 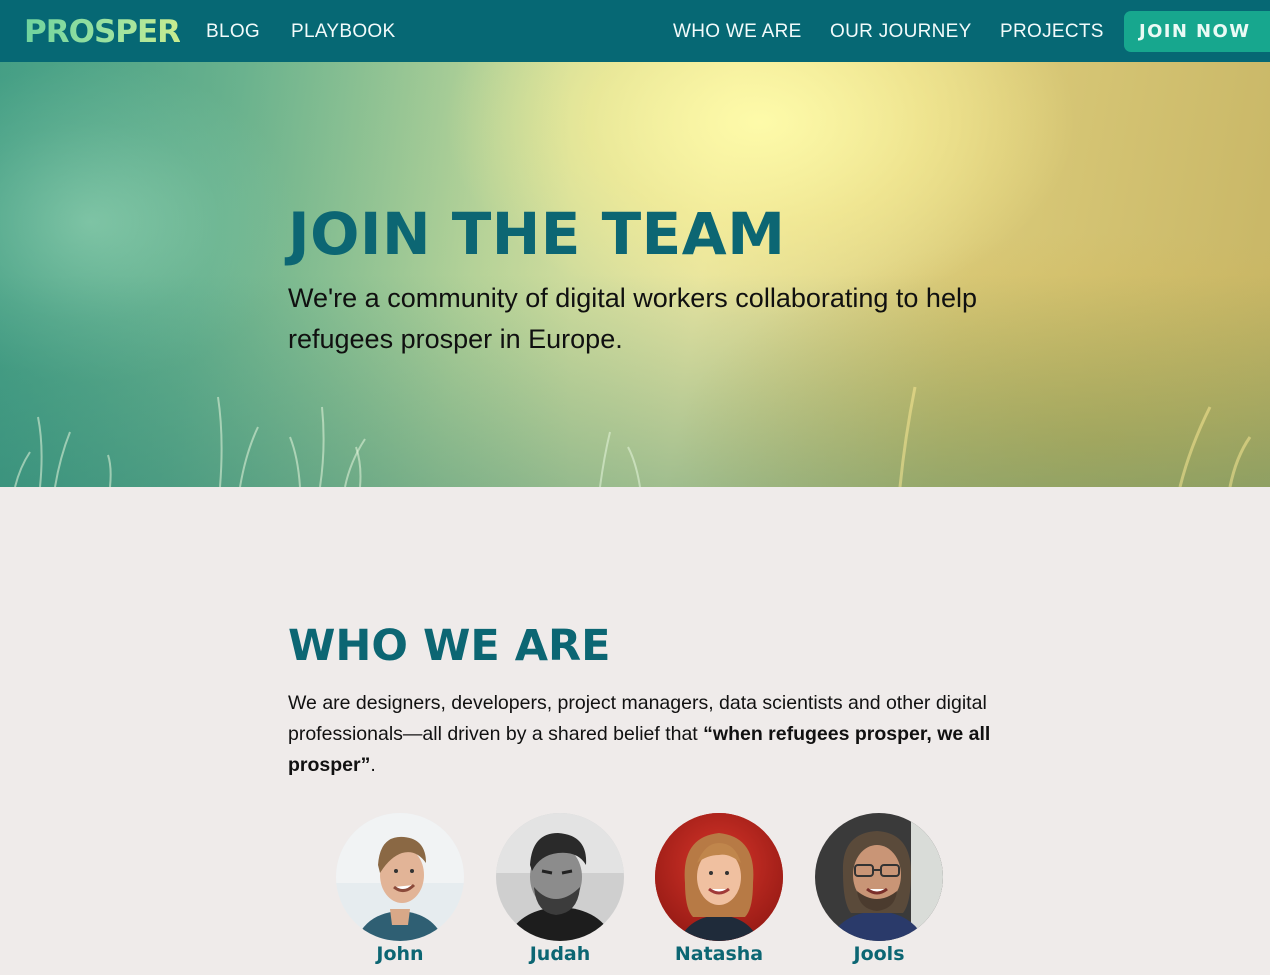 What do you see at coordinates (233, 32) in the screenshot?
I see `nav-link-blog: BLOG` at bounding box center [233, 32].